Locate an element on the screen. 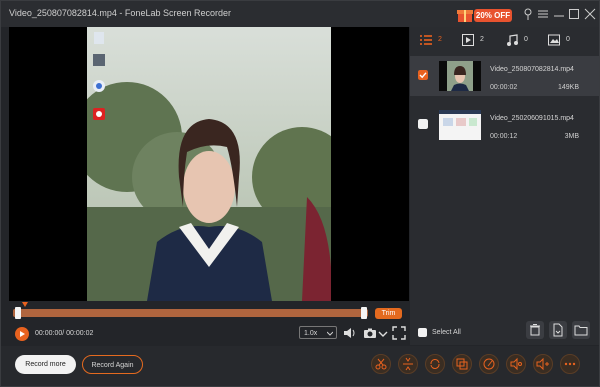 Image resolution: width=600 pixels, height=387 pixels. more-tools-button is located at coordinates (570, 364).